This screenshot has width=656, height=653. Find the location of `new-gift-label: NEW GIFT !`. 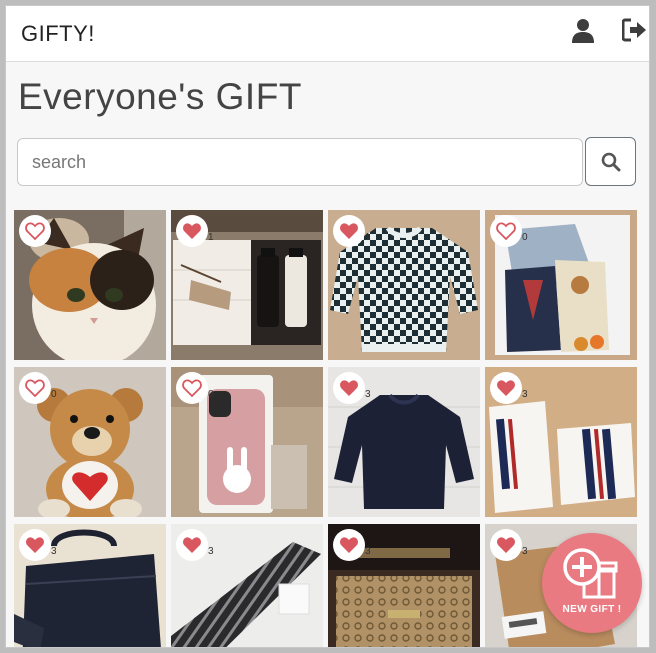

new-gift-label: NEW GIFT ! is located at coordinates (592, 609).